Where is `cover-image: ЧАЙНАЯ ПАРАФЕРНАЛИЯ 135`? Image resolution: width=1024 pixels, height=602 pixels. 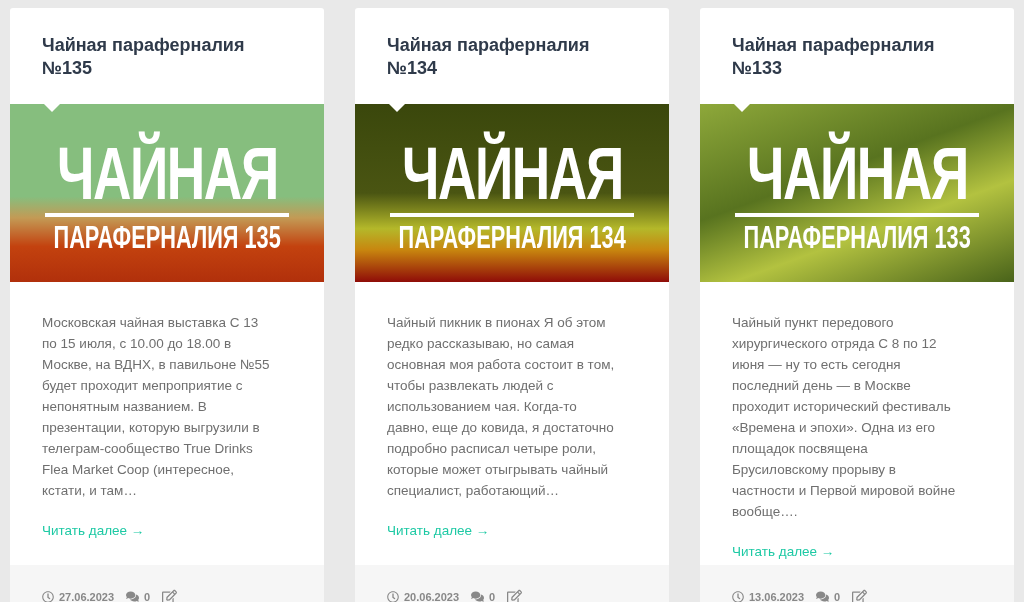 cover-image: ЧАЙНАЯ ПАРАФЕРНАЛИЯ 135 is located at coordinates (167, 193).